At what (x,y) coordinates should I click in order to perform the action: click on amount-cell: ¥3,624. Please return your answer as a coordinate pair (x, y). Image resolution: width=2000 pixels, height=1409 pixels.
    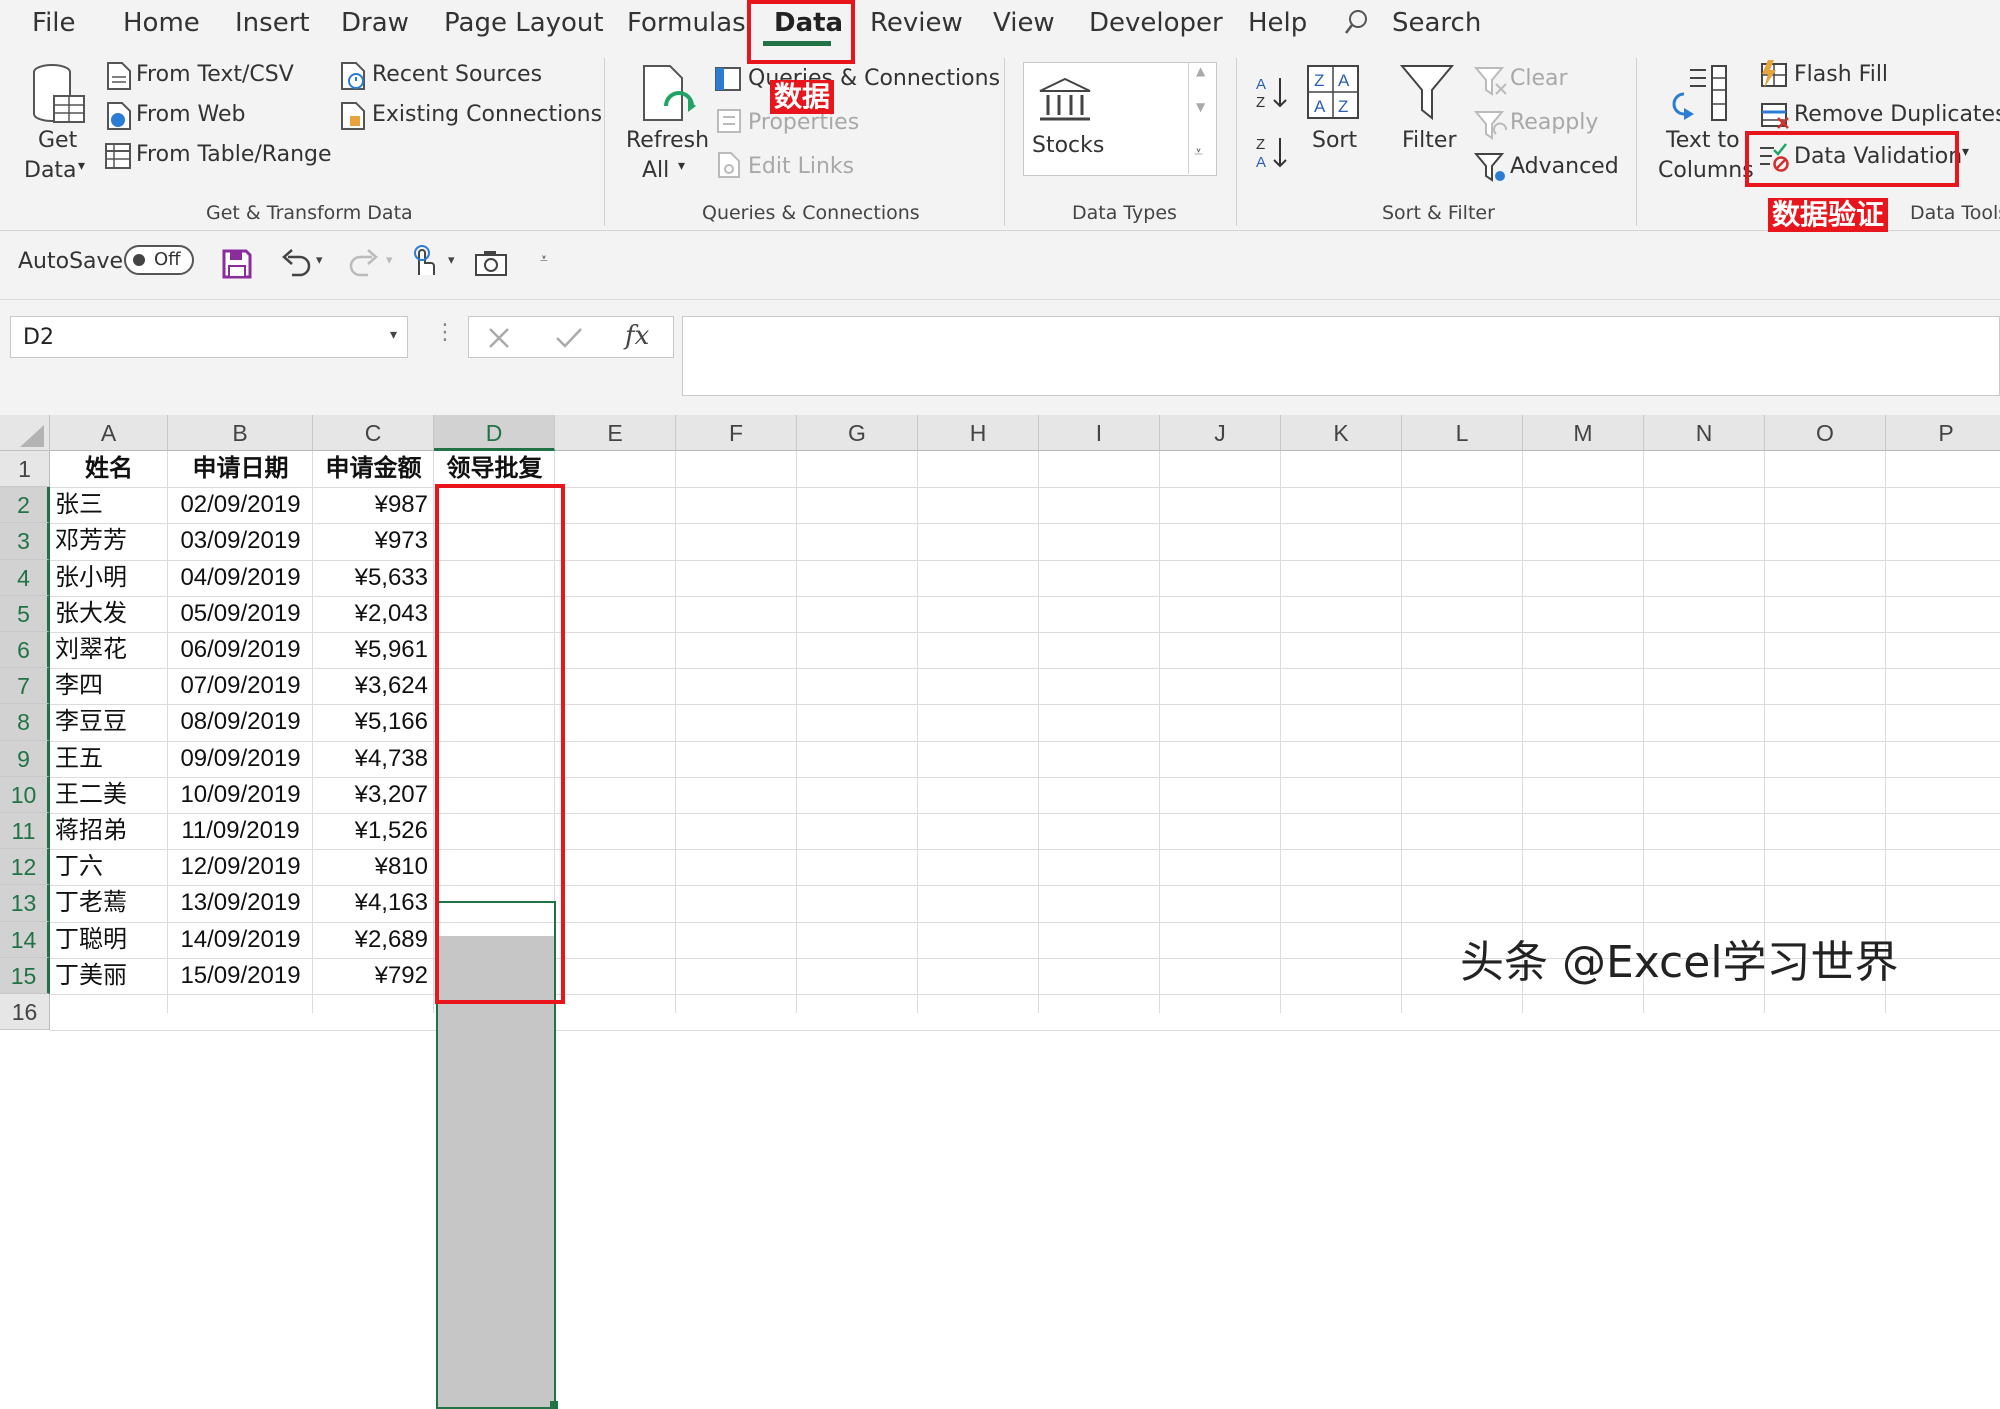
    Looking at the image, I should click on (373, 686).